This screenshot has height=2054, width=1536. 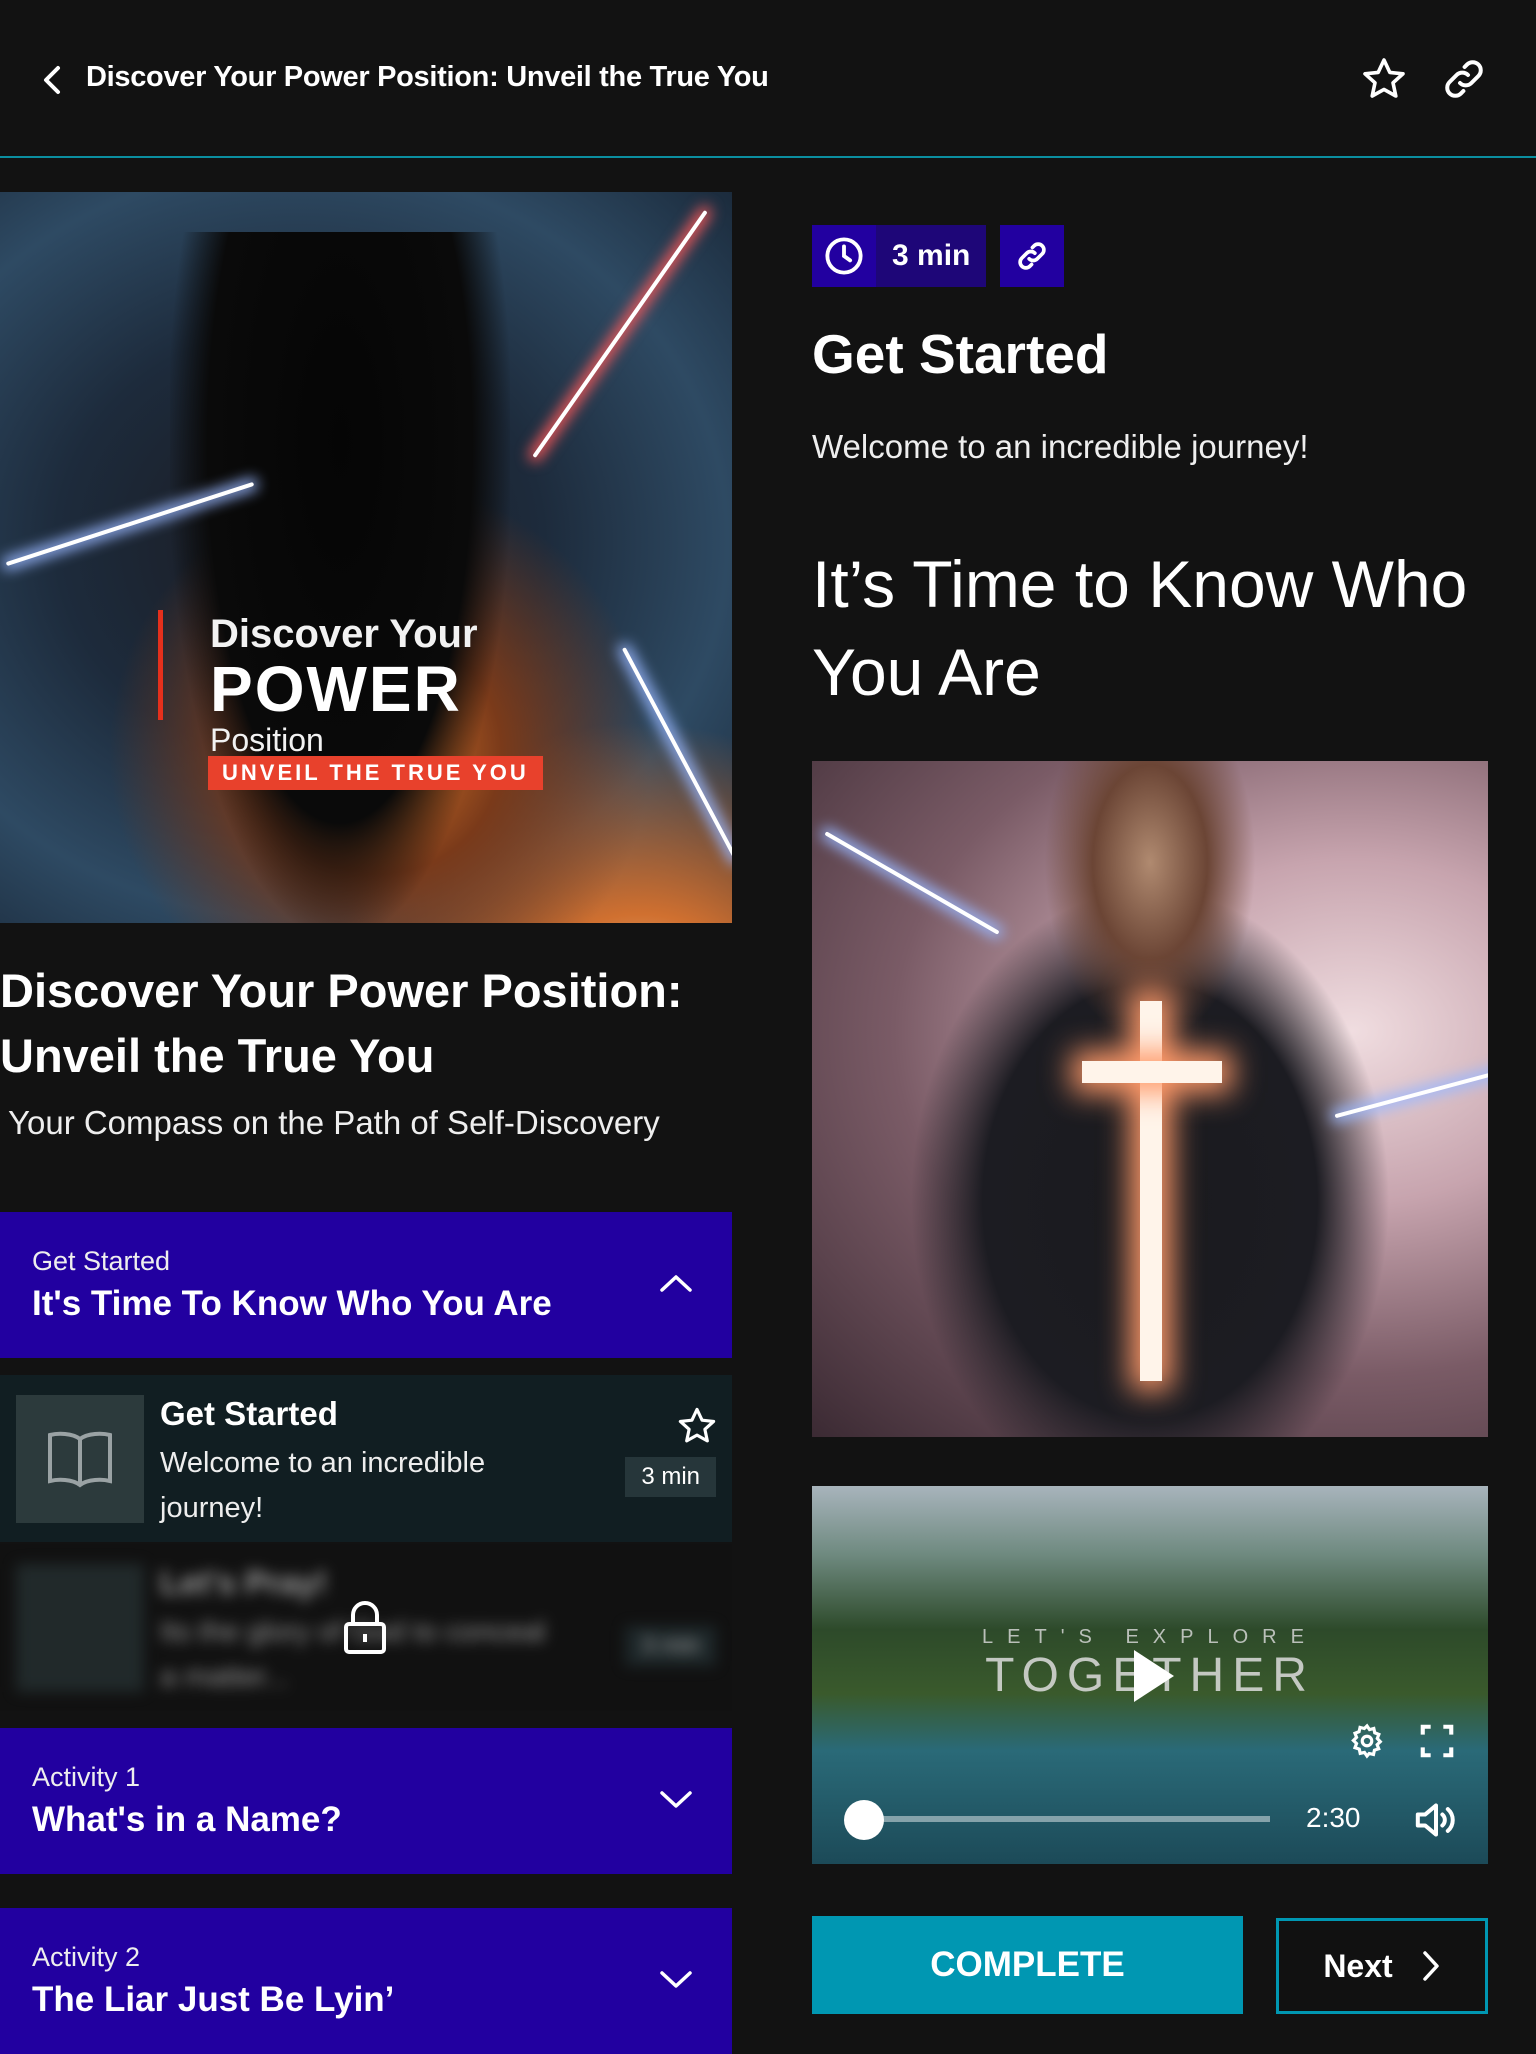 I want to click on share-link-icon, so click(x=1464, y=79).